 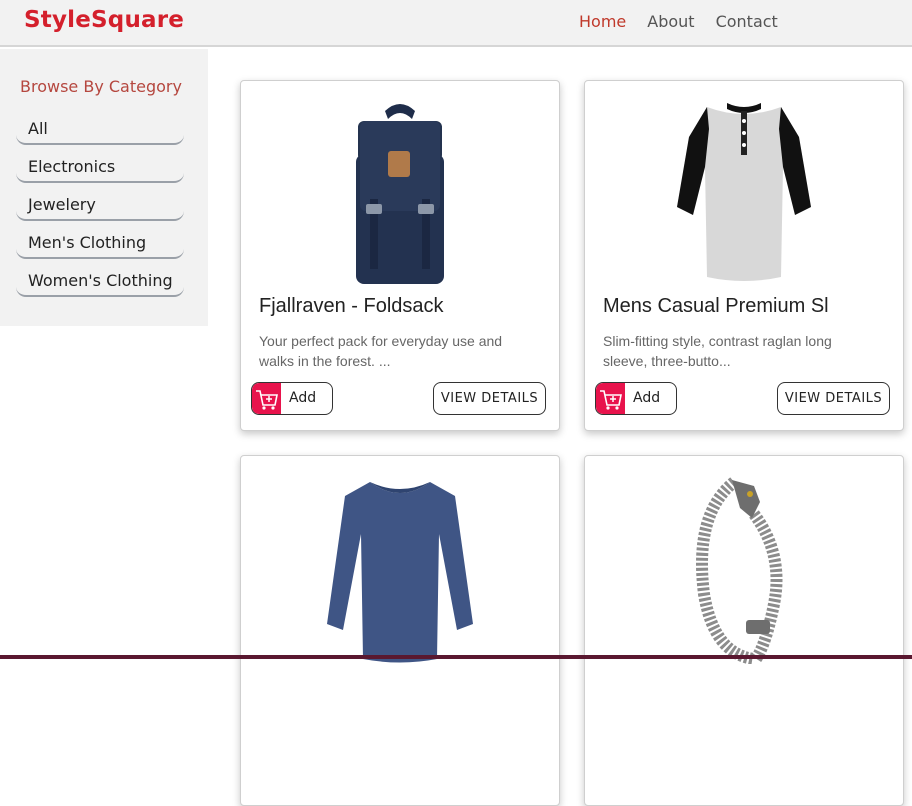 I want to click on category-womens-clothing: Women's Clothing, so click(x=100, y=281).